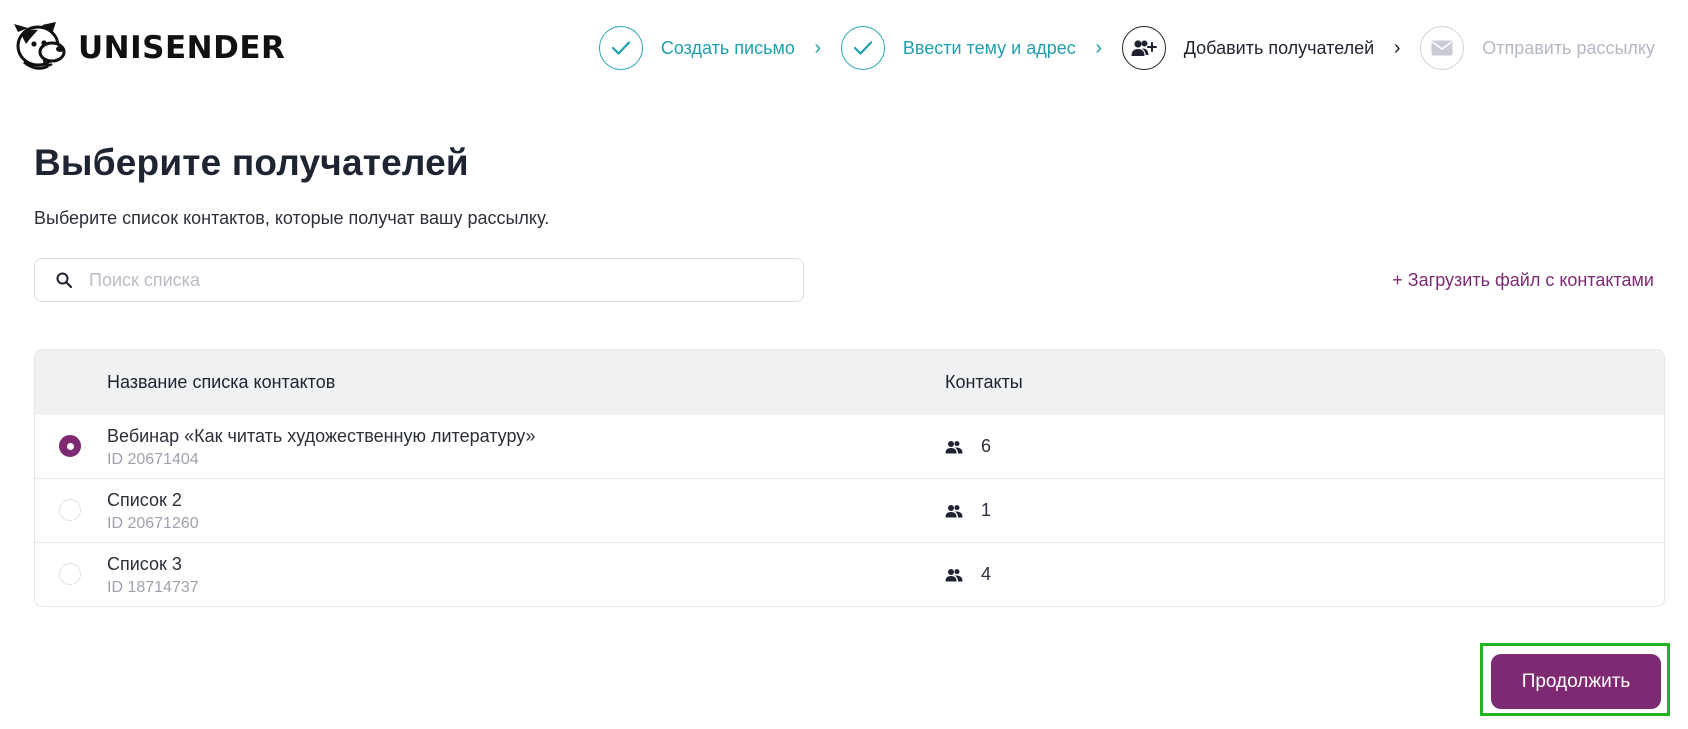  Describe the element at coordinates (1568, 47) in the screenshot. I see `step-label: Отправить рассылку` at that location.